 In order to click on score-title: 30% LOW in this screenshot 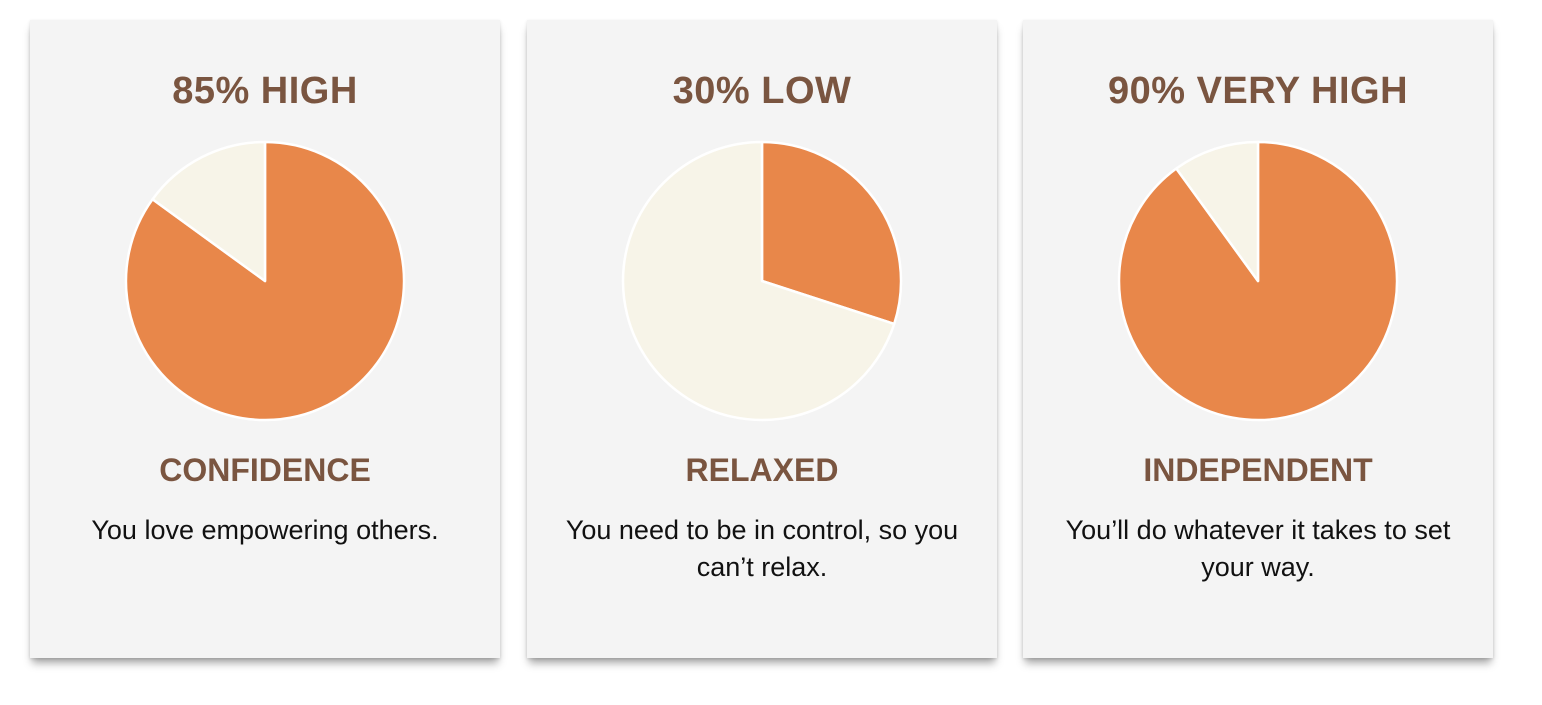, I will do `click(762, 91)`.